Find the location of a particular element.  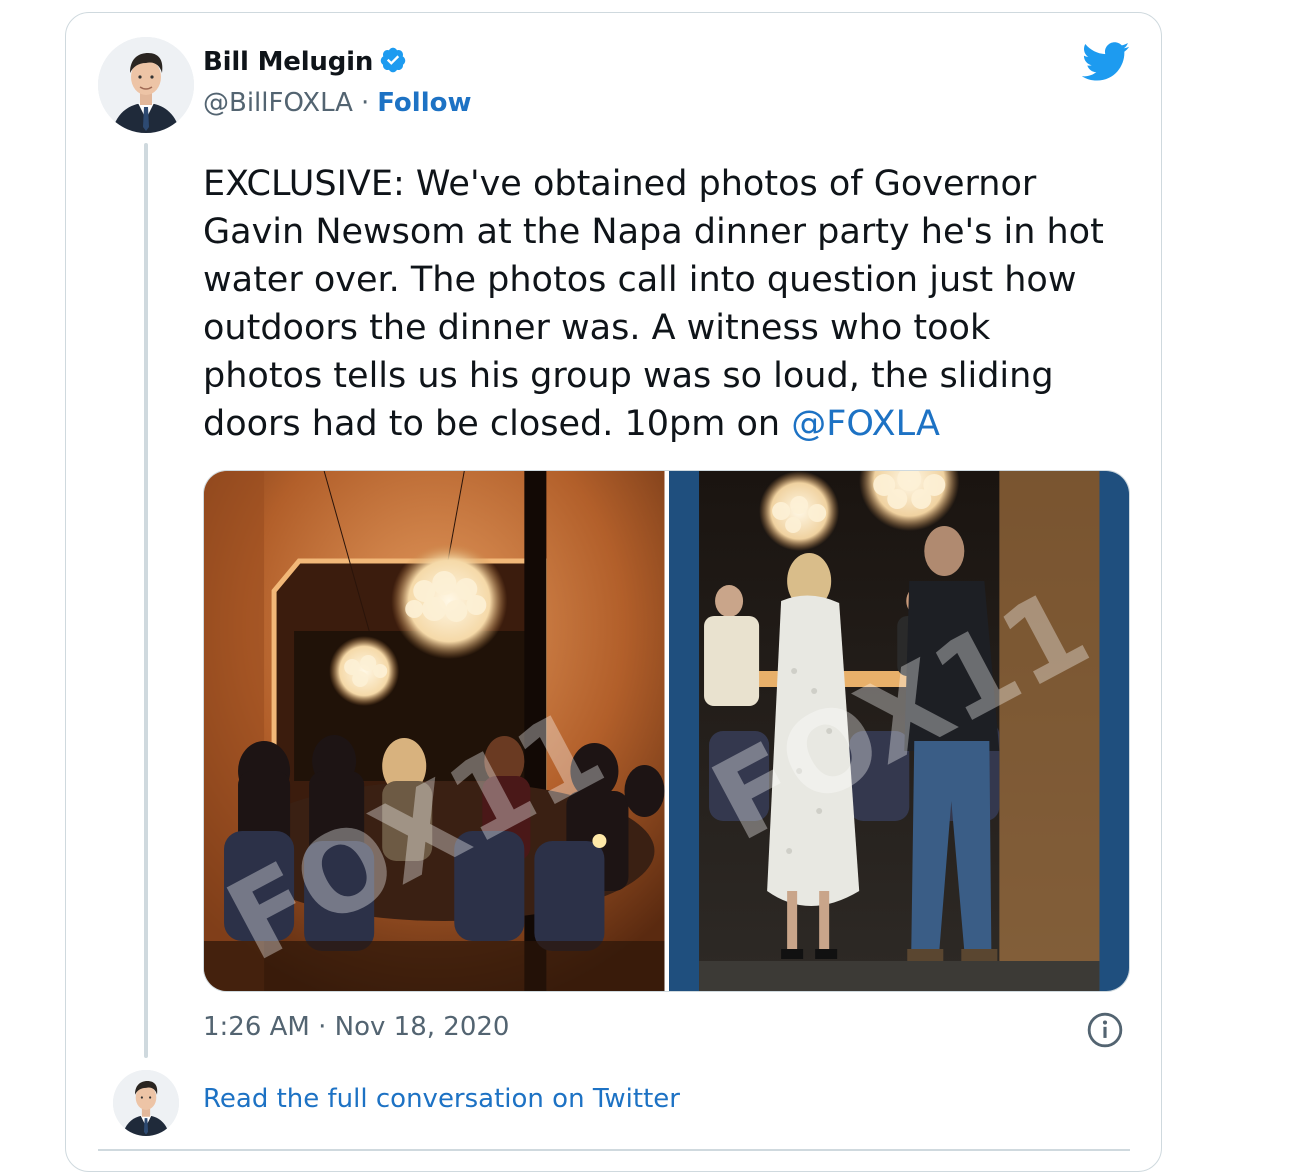

verified-badge-icon is located at coordinates (393, 62).